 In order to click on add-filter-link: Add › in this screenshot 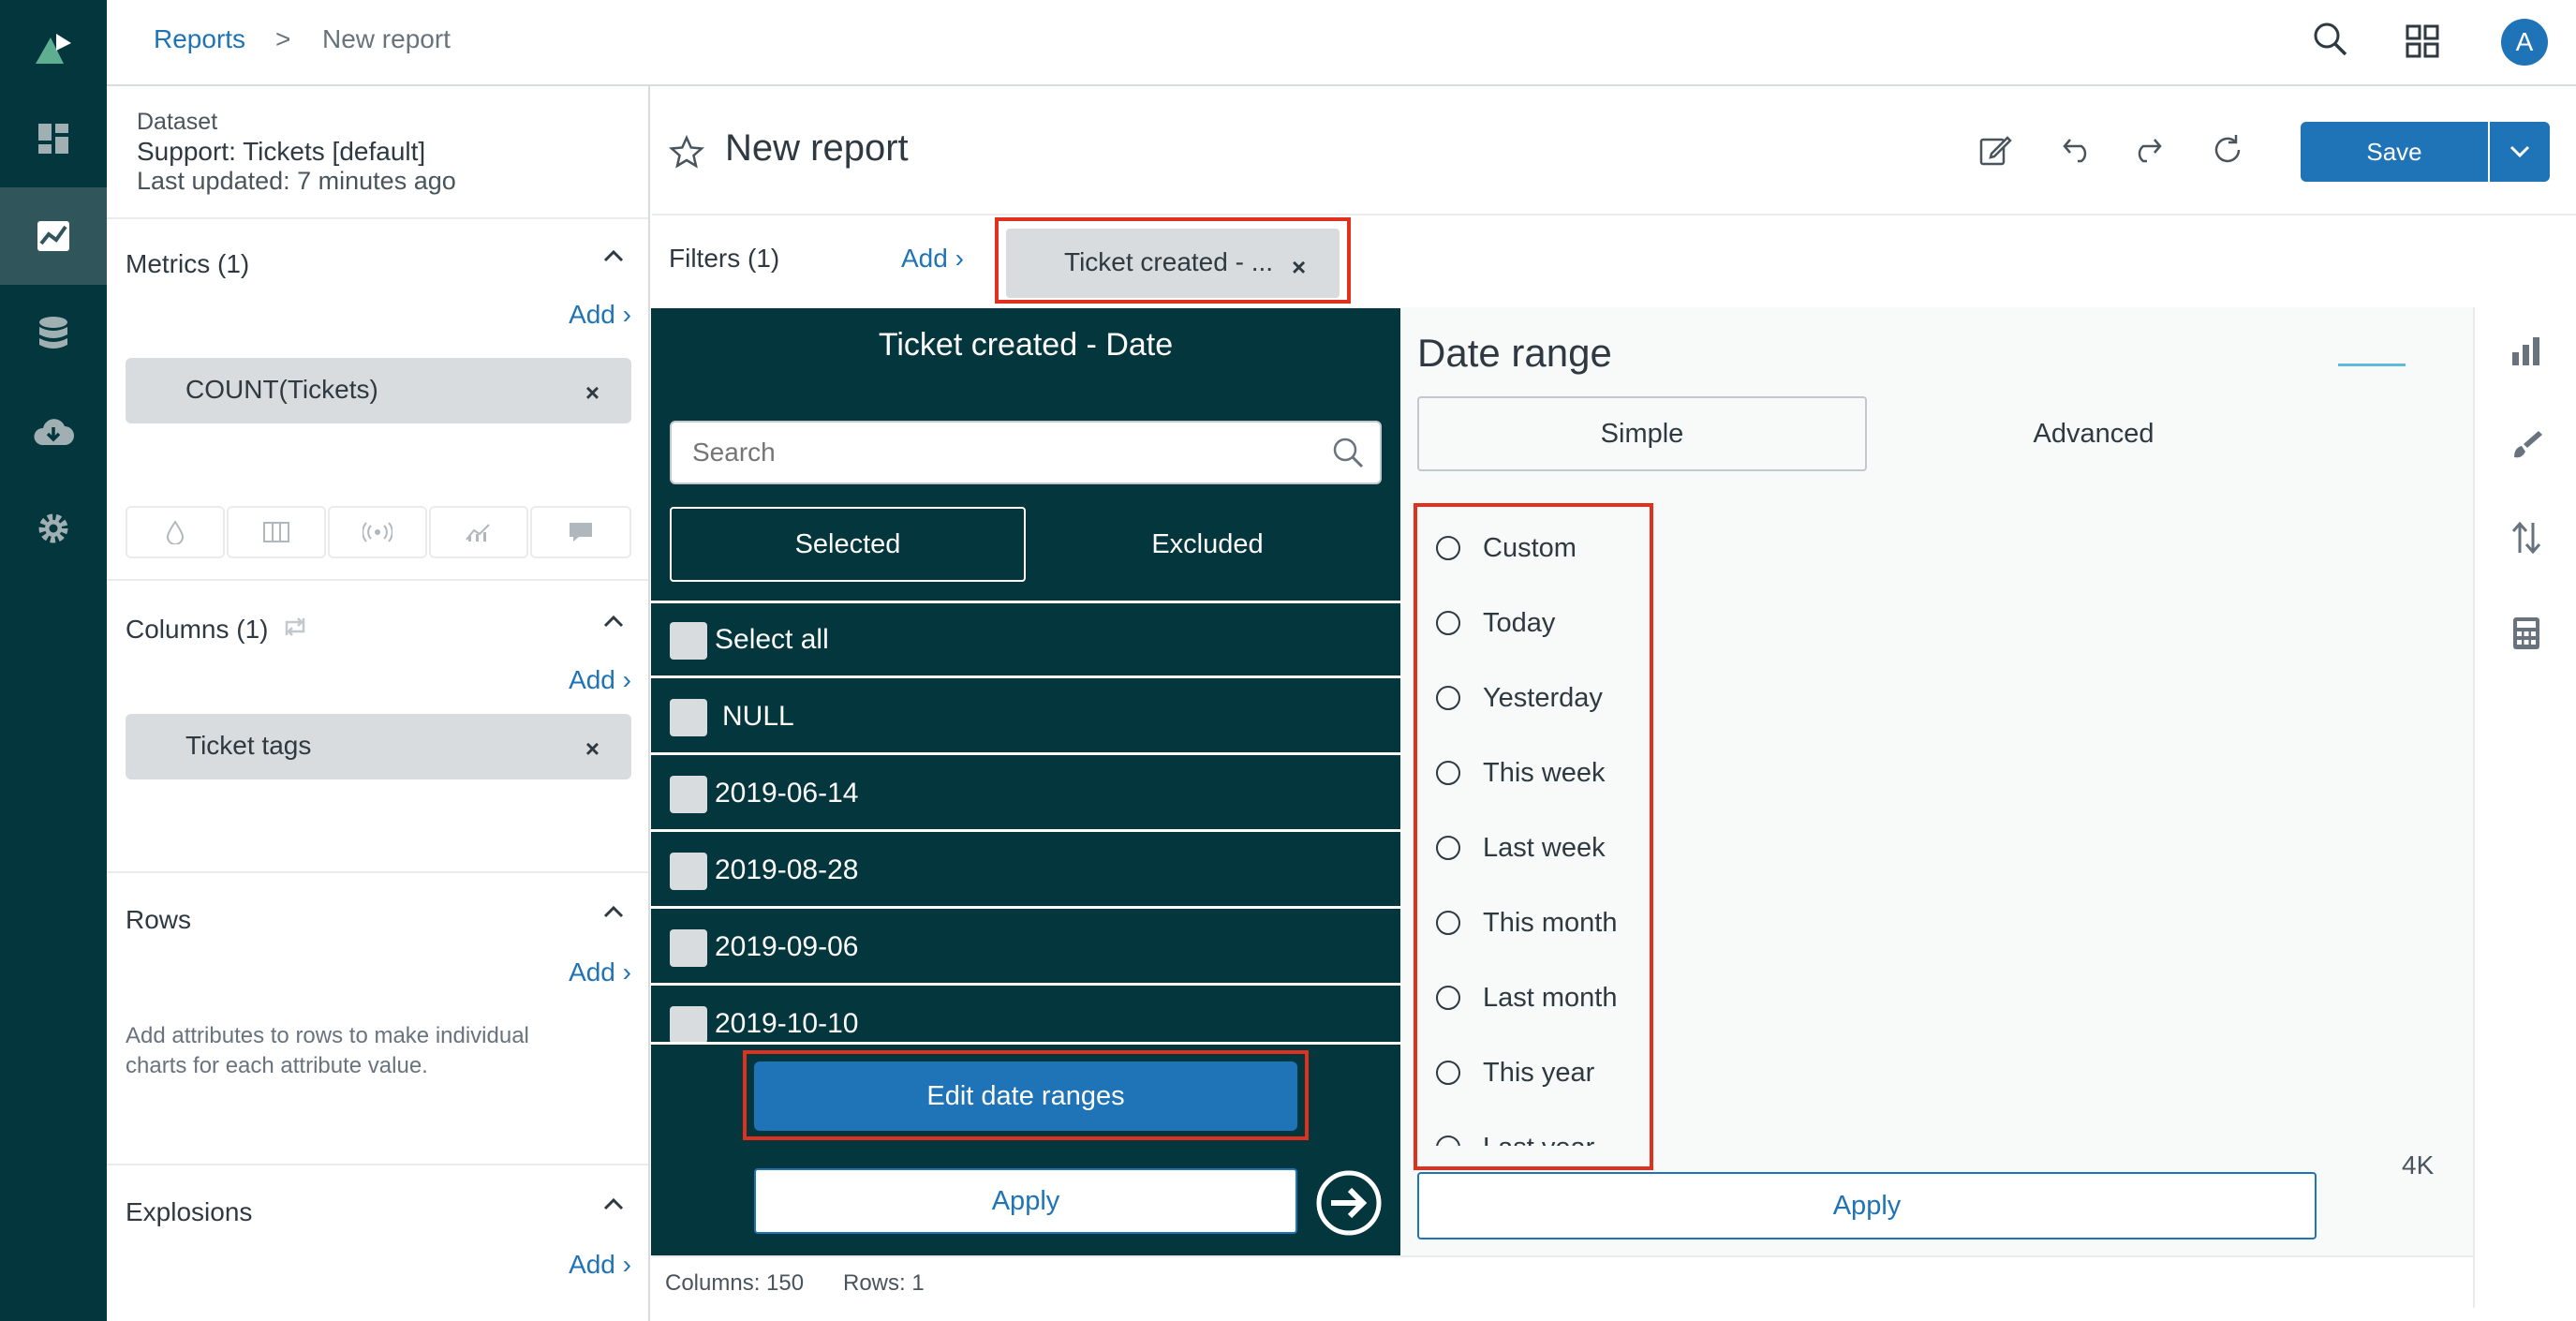, I will do `click(932, 259)`.